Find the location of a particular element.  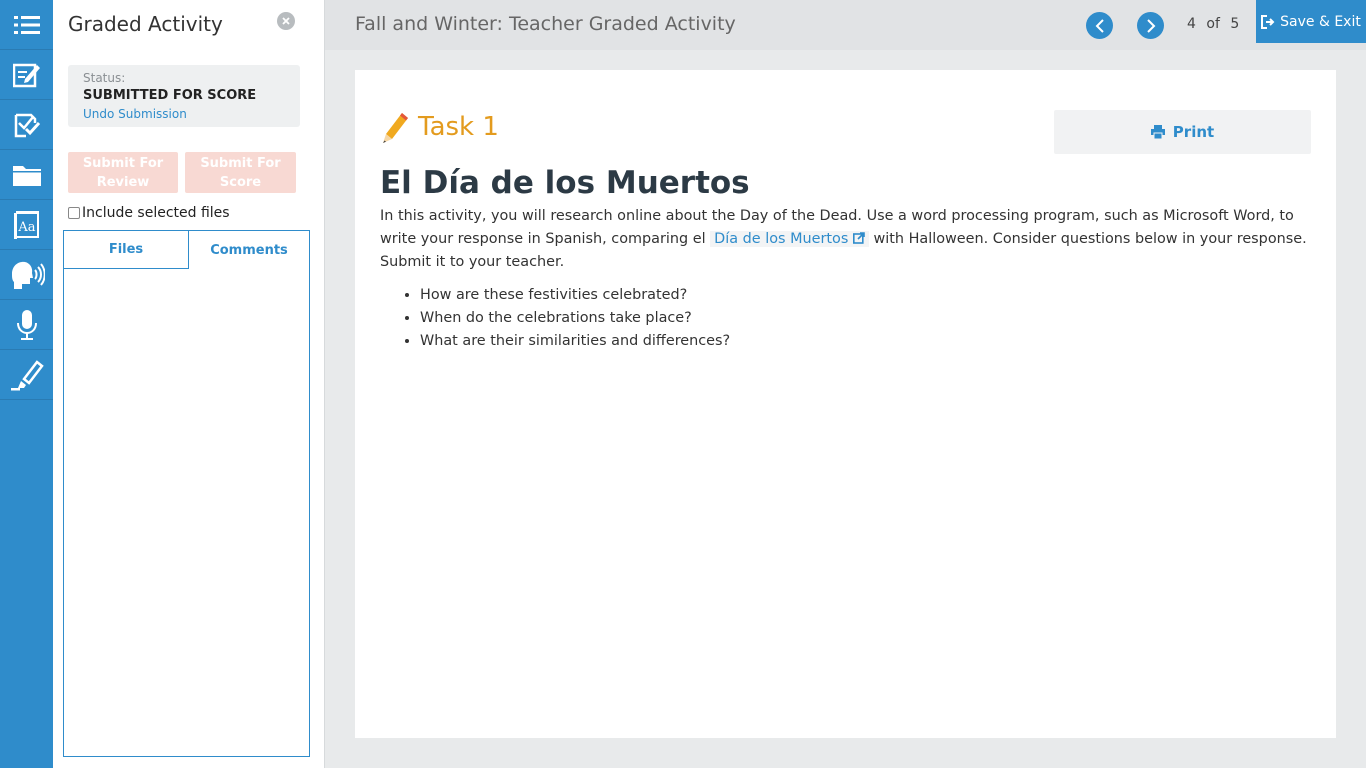

course-title: Fall and Winter: Teacher Graded Activity is located at coordinates (545, 24).